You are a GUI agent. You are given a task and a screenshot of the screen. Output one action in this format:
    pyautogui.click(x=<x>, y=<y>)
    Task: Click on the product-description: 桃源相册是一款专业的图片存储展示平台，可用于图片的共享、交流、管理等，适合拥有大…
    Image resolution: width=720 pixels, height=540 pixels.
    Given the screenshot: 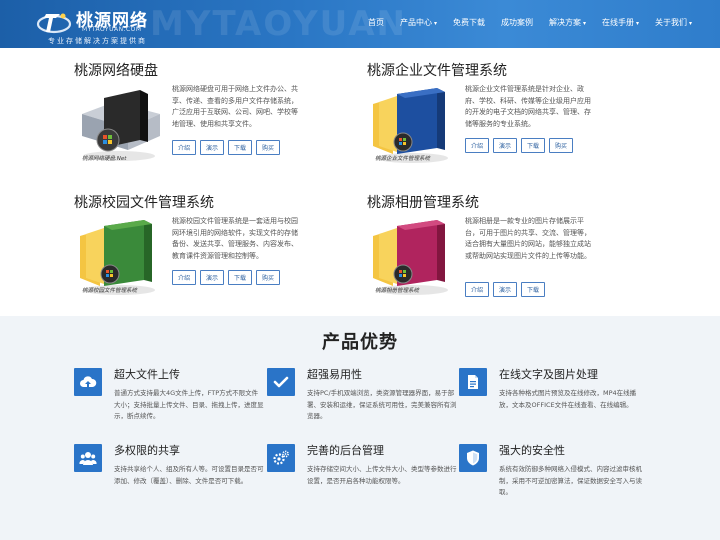 What is the action you would take?
    pyautogui.click(x=528, y=238)
    